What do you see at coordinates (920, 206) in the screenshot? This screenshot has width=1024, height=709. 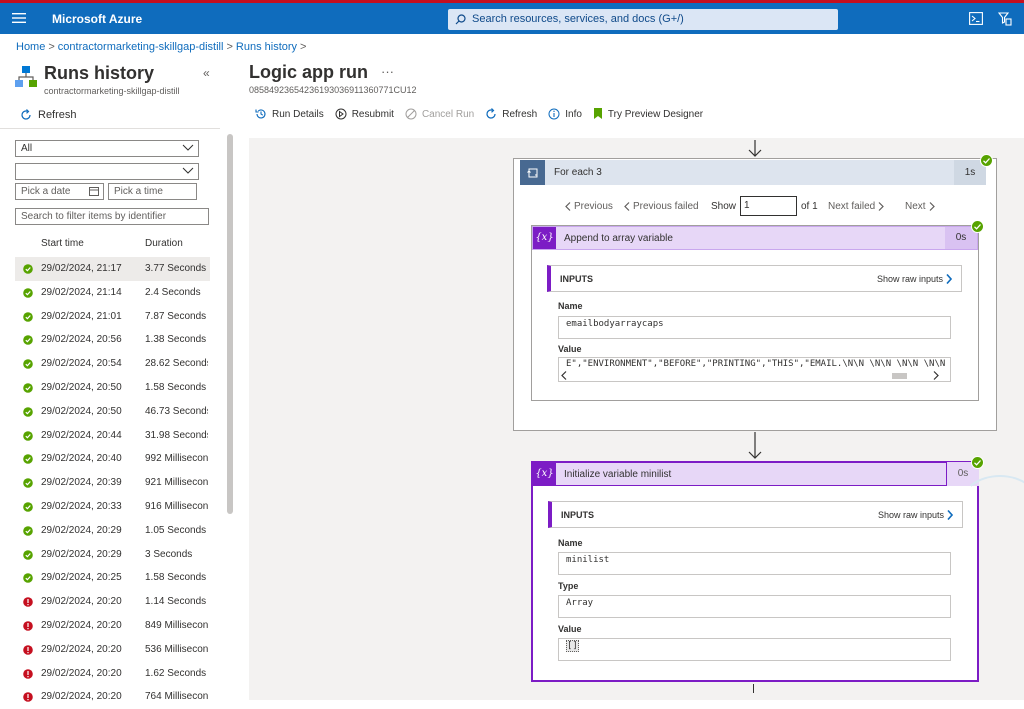 I see `next-button: Next` at bounding box center [920, 206].